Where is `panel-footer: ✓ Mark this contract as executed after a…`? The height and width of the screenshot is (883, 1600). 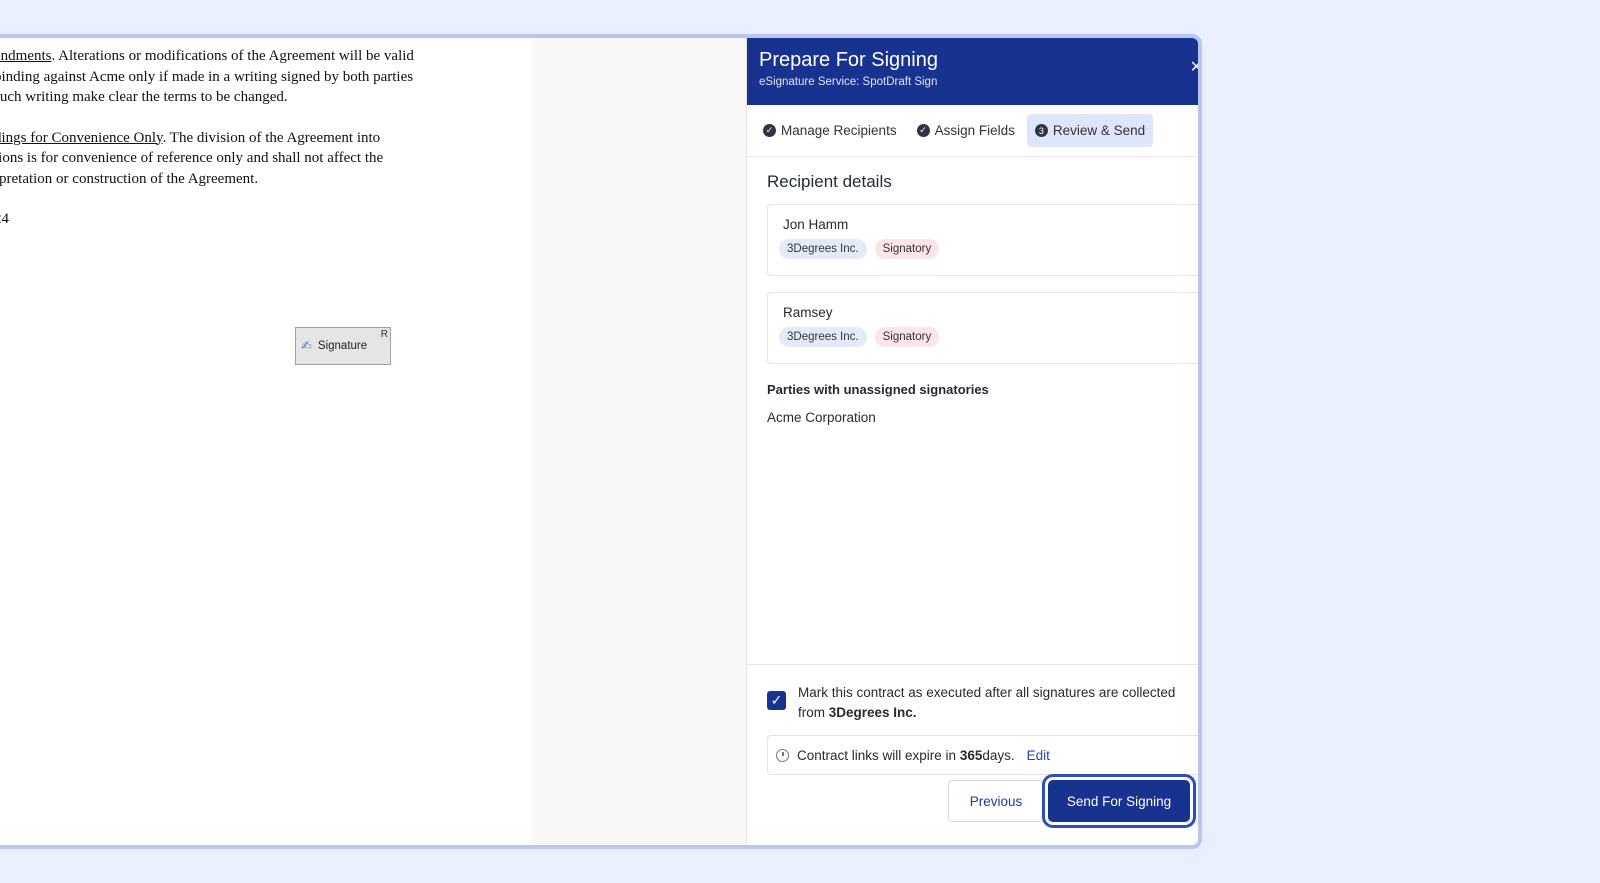
panel-footer: ✓ Mark this contract as executed after a… is located at coordinates (972, 754).